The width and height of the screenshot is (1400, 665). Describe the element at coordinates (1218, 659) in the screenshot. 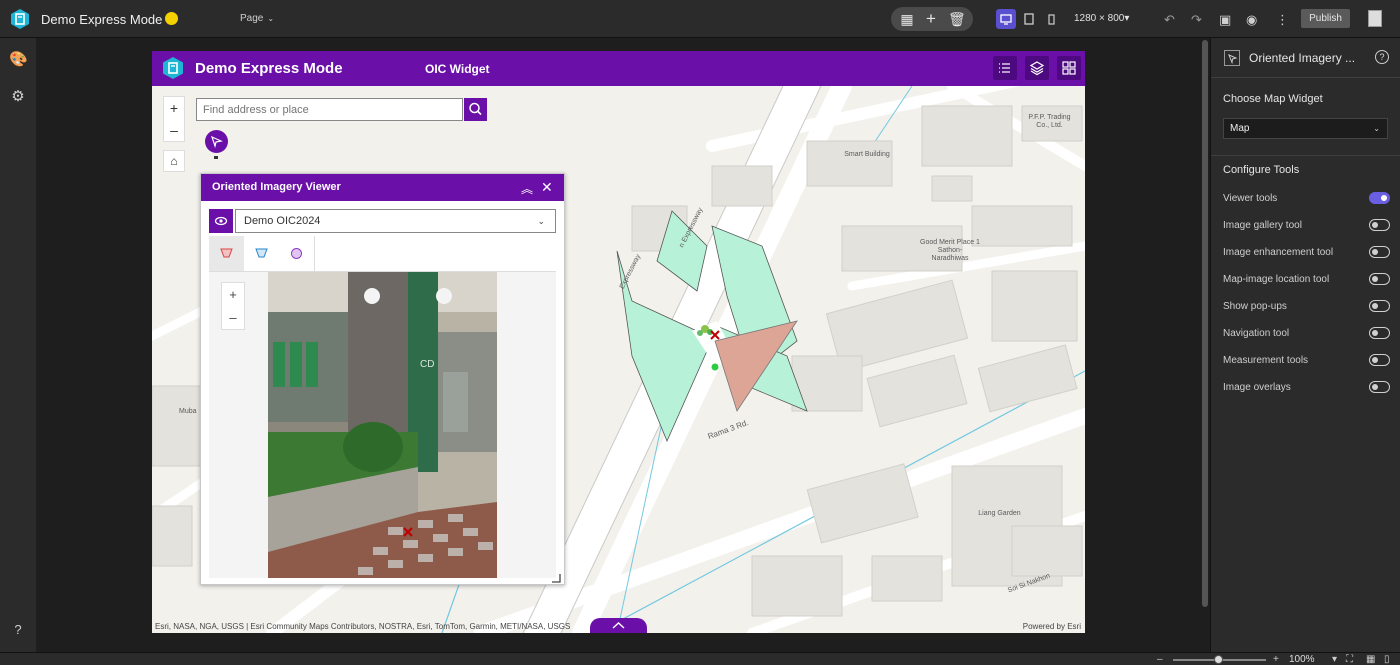

I see `zoom-slider-handle` at that location.